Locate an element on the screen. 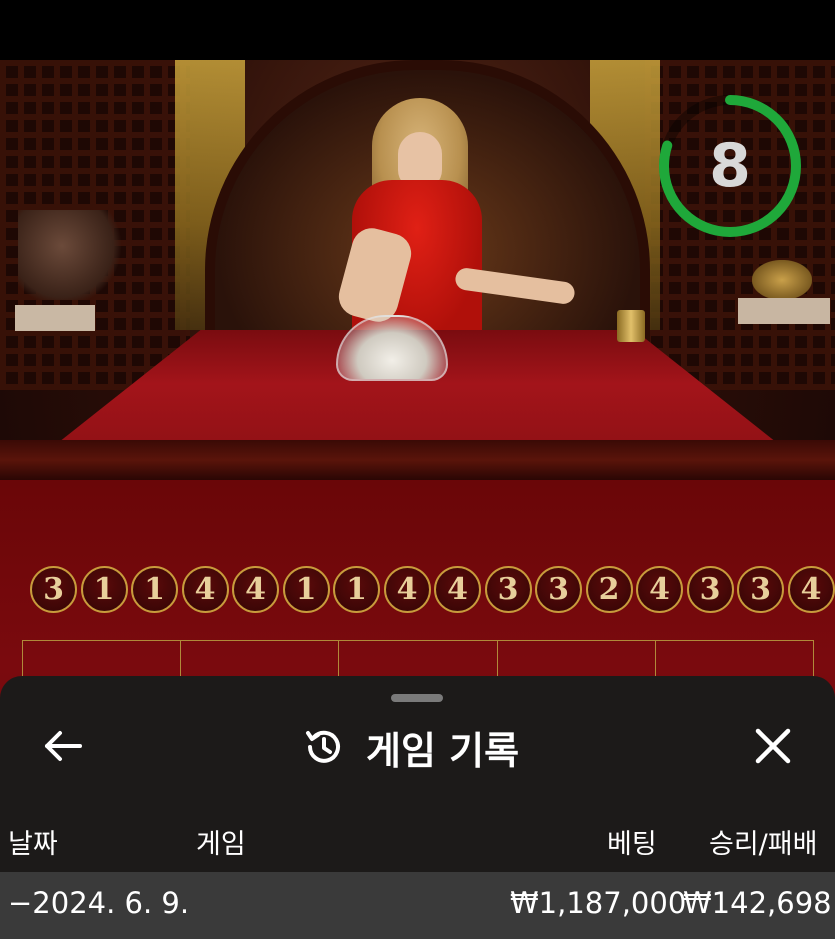 The height and width of the screenshot is (939, 835). history-row: −2024. 6. 9. ₩1,187,000 ₩142,698 is located at coordinates (417, 905).